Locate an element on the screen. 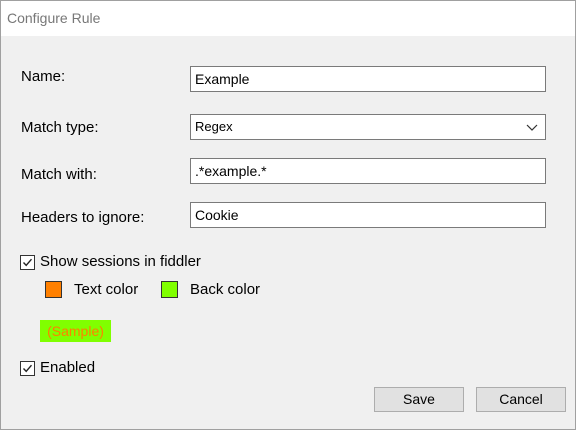  text-color-label: Text color is located at coordinates (106, 289).